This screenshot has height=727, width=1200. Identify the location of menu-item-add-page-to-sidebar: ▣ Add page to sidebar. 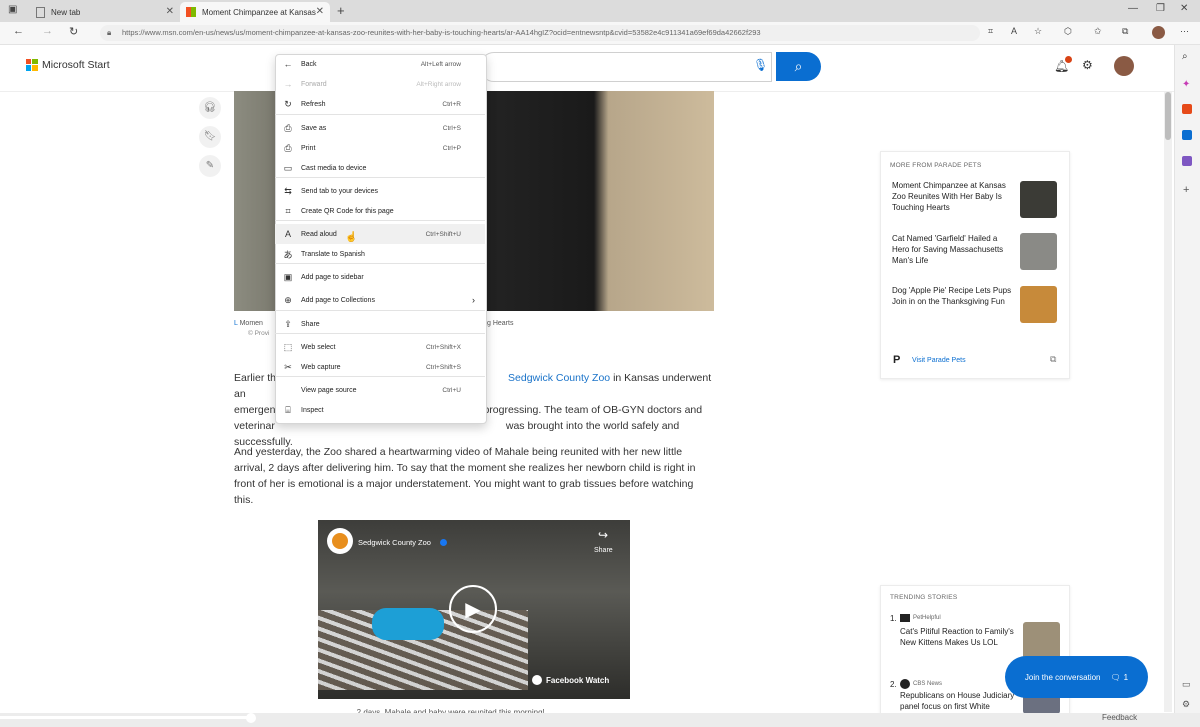
(380, 277).